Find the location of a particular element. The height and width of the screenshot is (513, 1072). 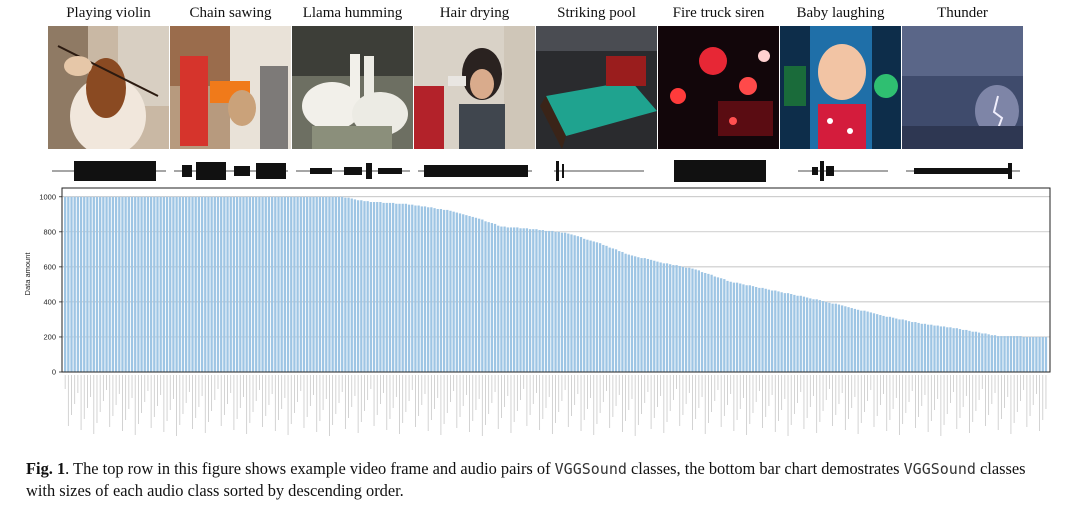

video-frame-llama-humming is located at coordinates (352, 87).